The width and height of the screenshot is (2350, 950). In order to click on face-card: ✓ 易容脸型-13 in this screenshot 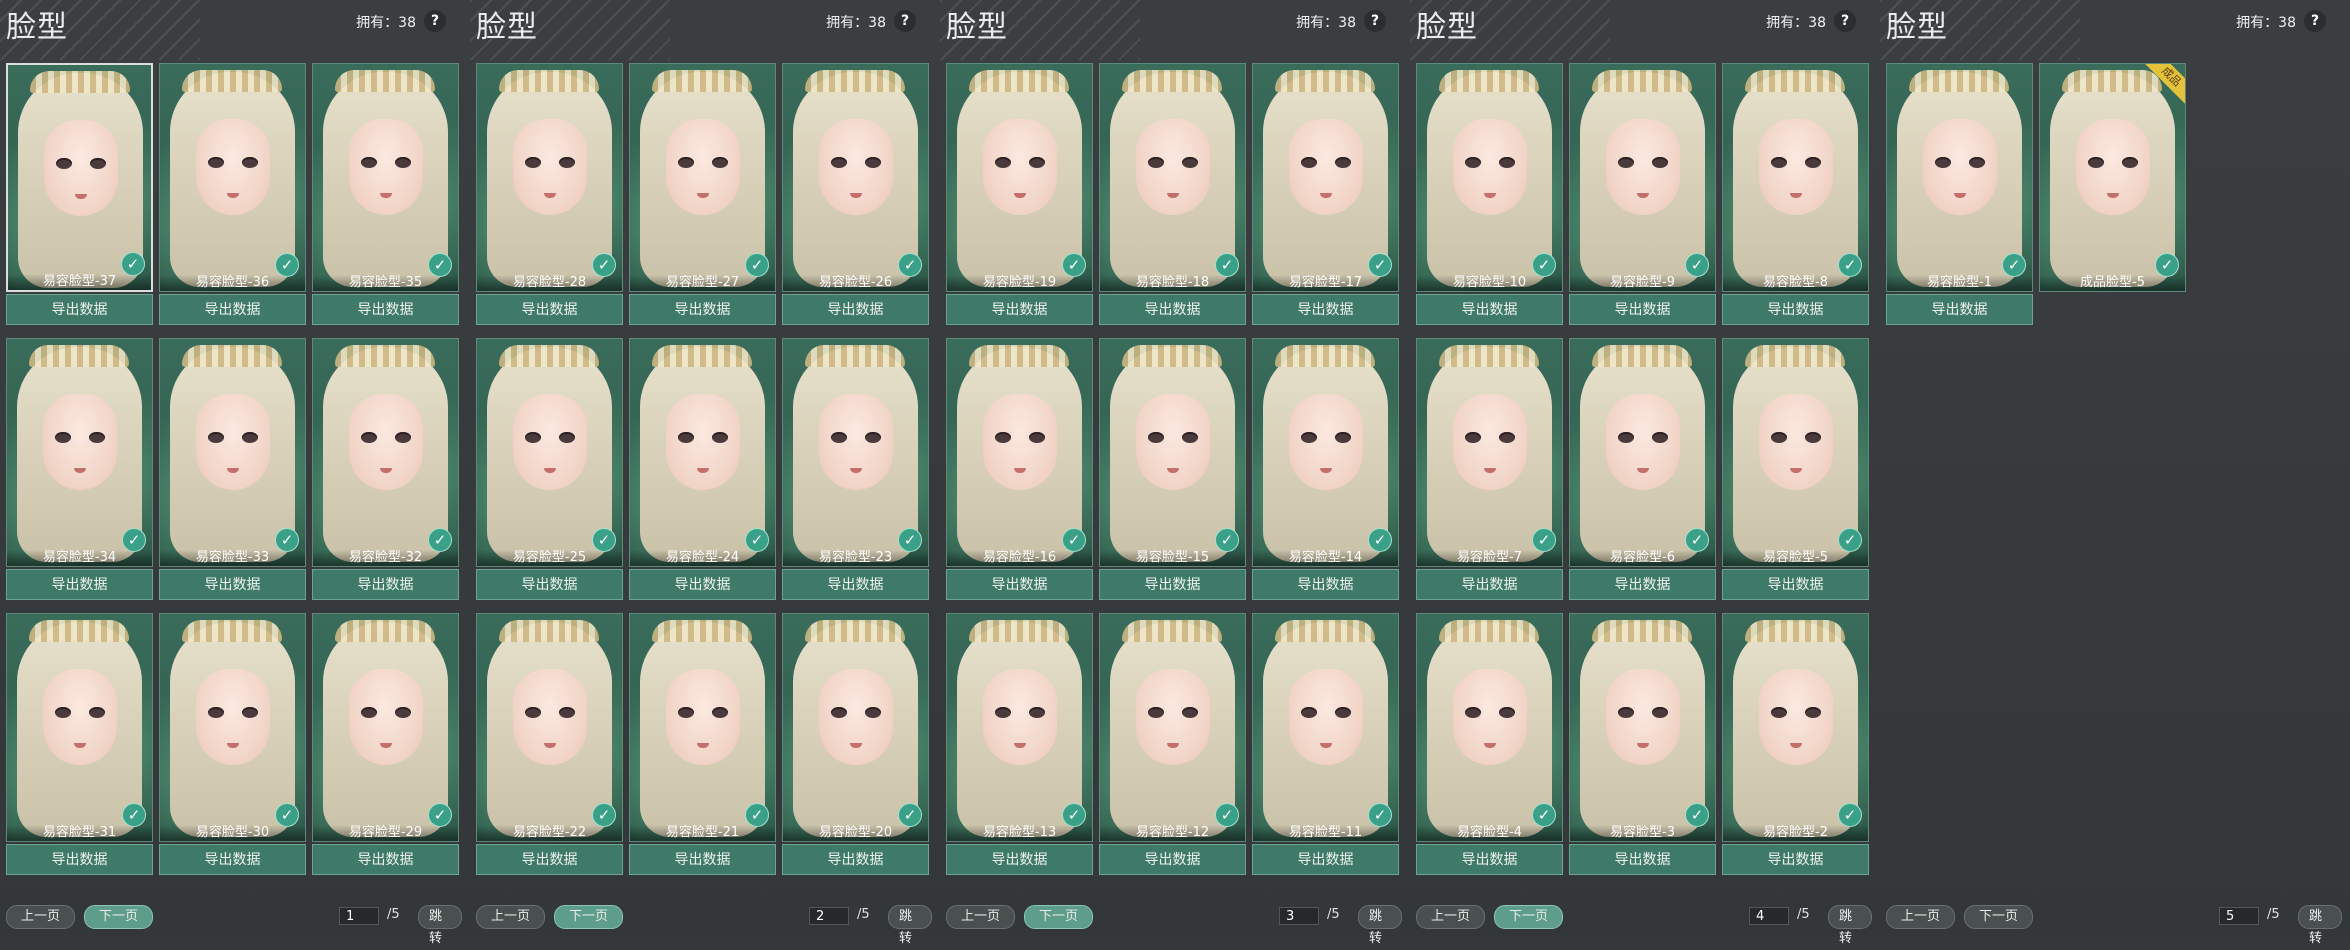, I will do `click(1019, 727)`.